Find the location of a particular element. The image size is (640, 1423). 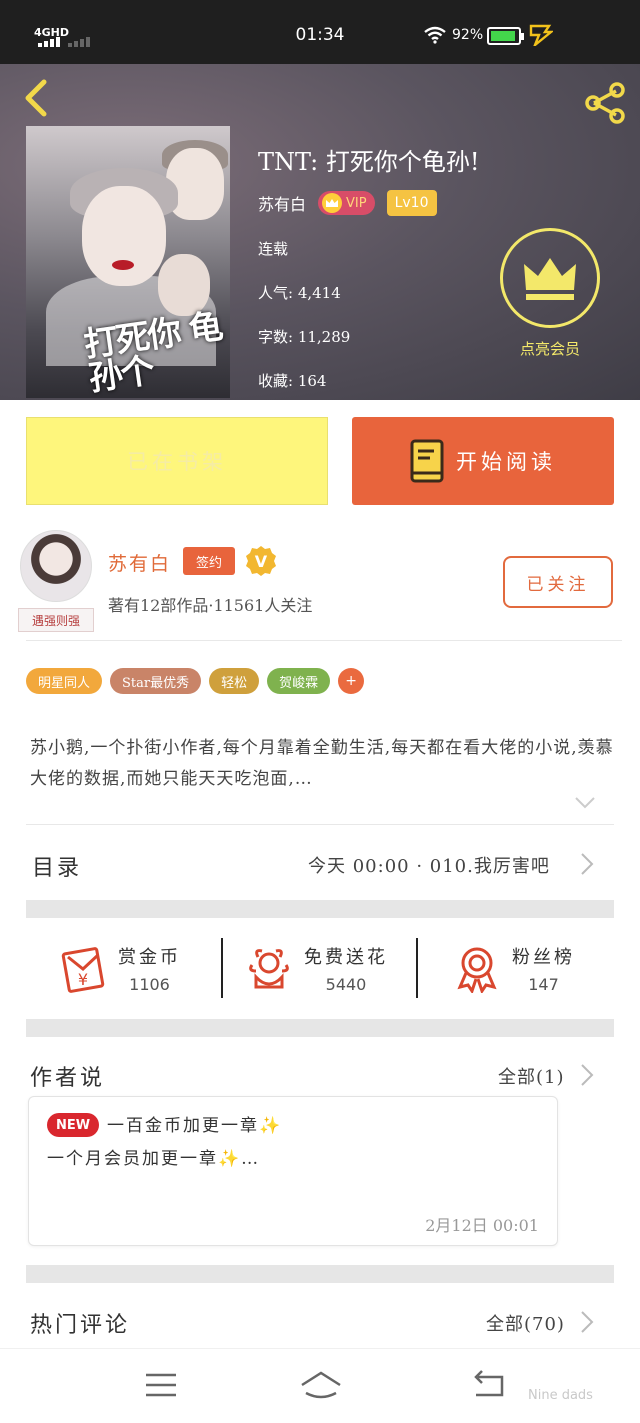

author-works: 著有12部作品·11561人关注 is located at coordinates (210, 605).